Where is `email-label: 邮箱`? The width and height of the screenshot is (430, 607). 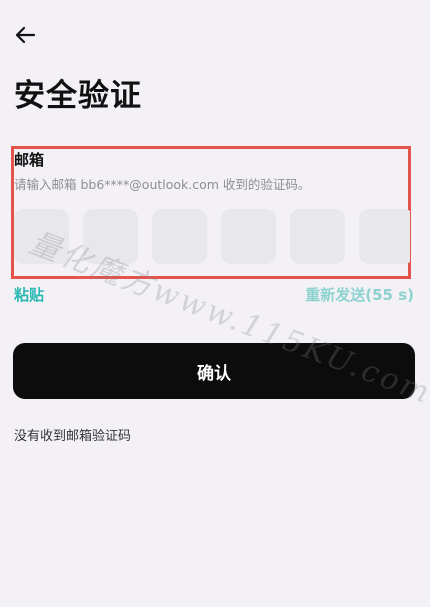
email-label: 邮箱 is located at coordinates (29, 160).